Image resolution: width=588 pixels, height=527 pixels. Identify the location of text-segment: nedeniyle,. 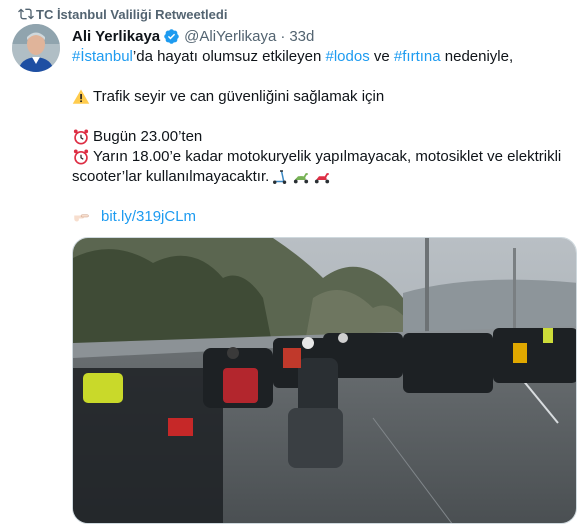
(477, 56).